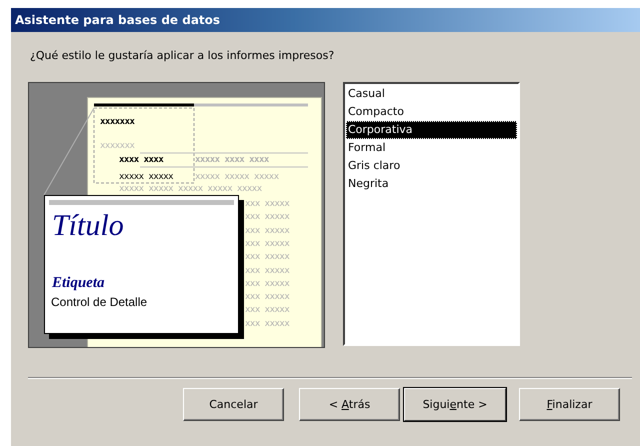  What do you see at coordinates (232, 160) in the screenshot?
I see `column-header-text: xxxxx xxxx xxxx` at bounding box center [232, 160].